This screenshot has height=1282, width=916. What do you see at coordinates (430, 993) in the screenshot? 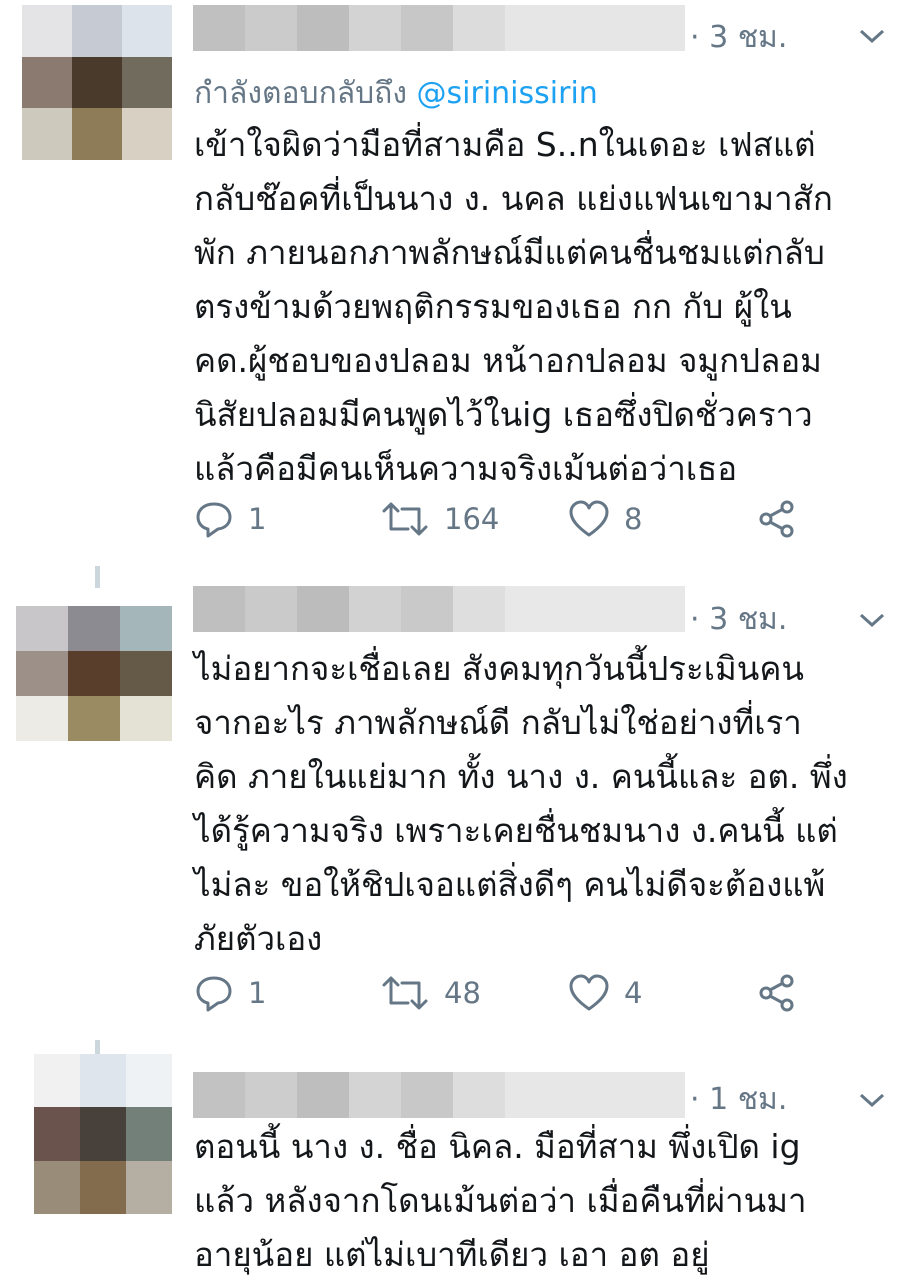
I see `retweet-button: 48` at bounding box center [430, 993].